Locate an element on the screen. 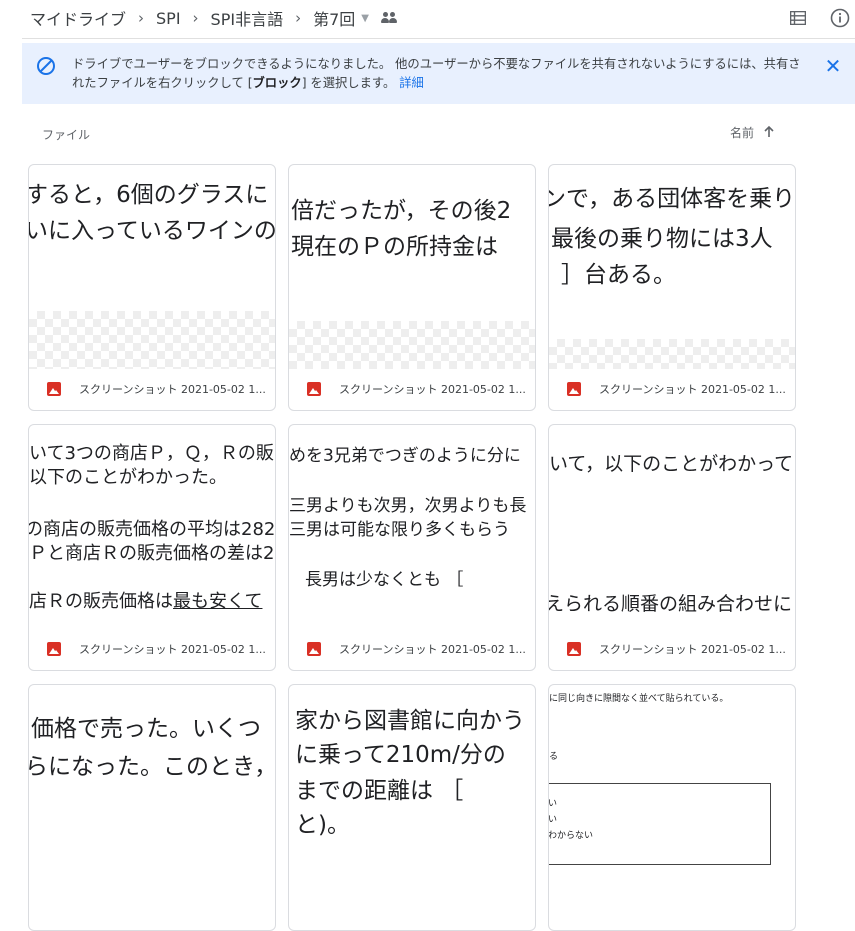 The image size is (855, 931). preview-answer-box: い い わからない is located at coordinates (660, 824).